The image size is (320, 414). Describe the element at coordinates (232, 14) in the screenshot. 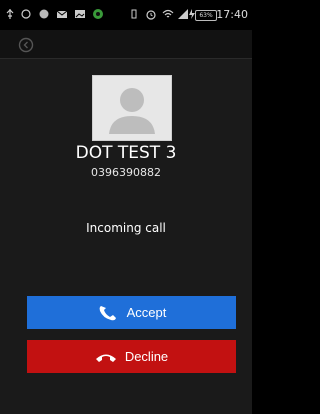

I see `clock: 17:40` at that location.